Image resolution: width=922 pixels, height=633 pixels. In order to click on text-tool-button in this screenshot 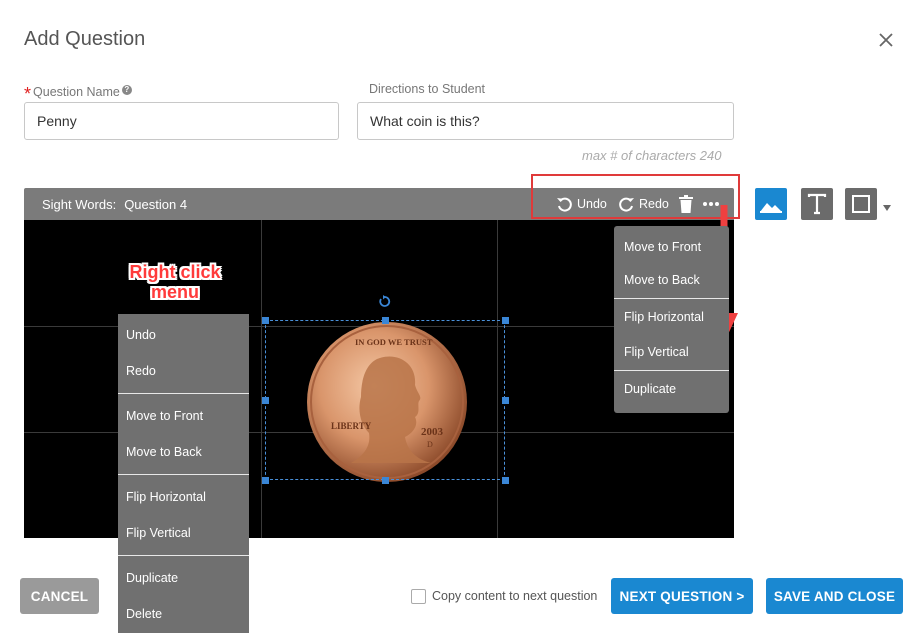, I will do `click(817, 204)`.